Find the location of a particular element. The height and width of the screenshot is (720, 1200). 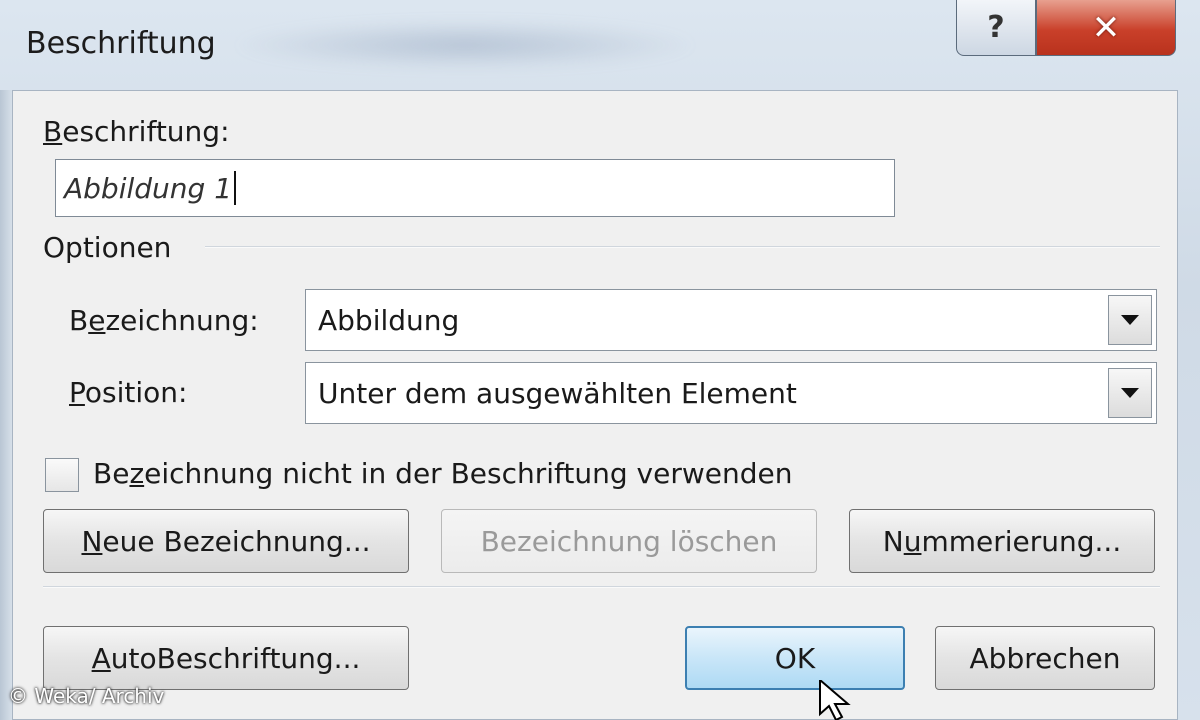

caption-input-value: Abbildung 1 is located at coordinates (148, 188).